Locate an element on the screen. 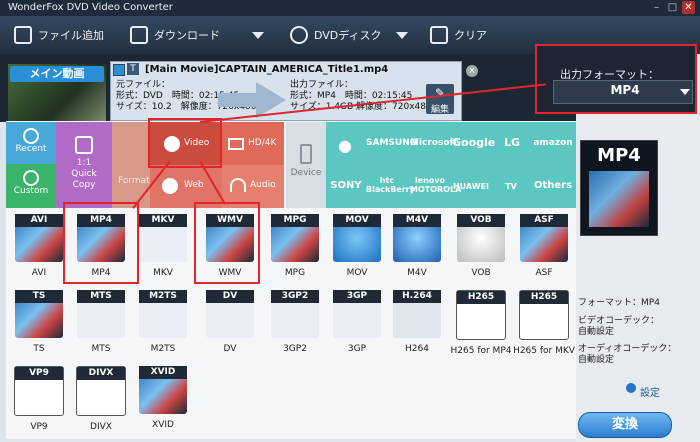  format-label: VOB is located at coordinates (481, 273).